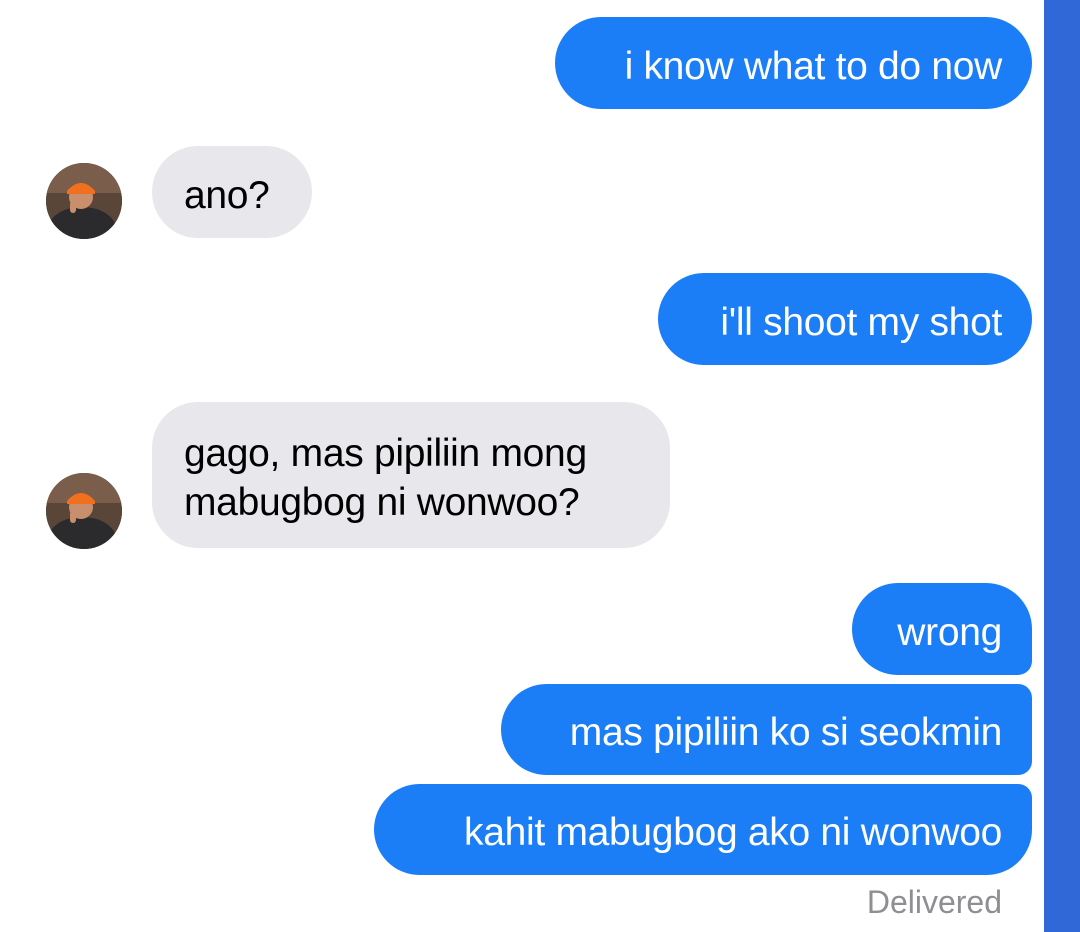 This screenshot has width=1080, height=932. I want to click on delivery-status: Delivered, so click(934, 902).